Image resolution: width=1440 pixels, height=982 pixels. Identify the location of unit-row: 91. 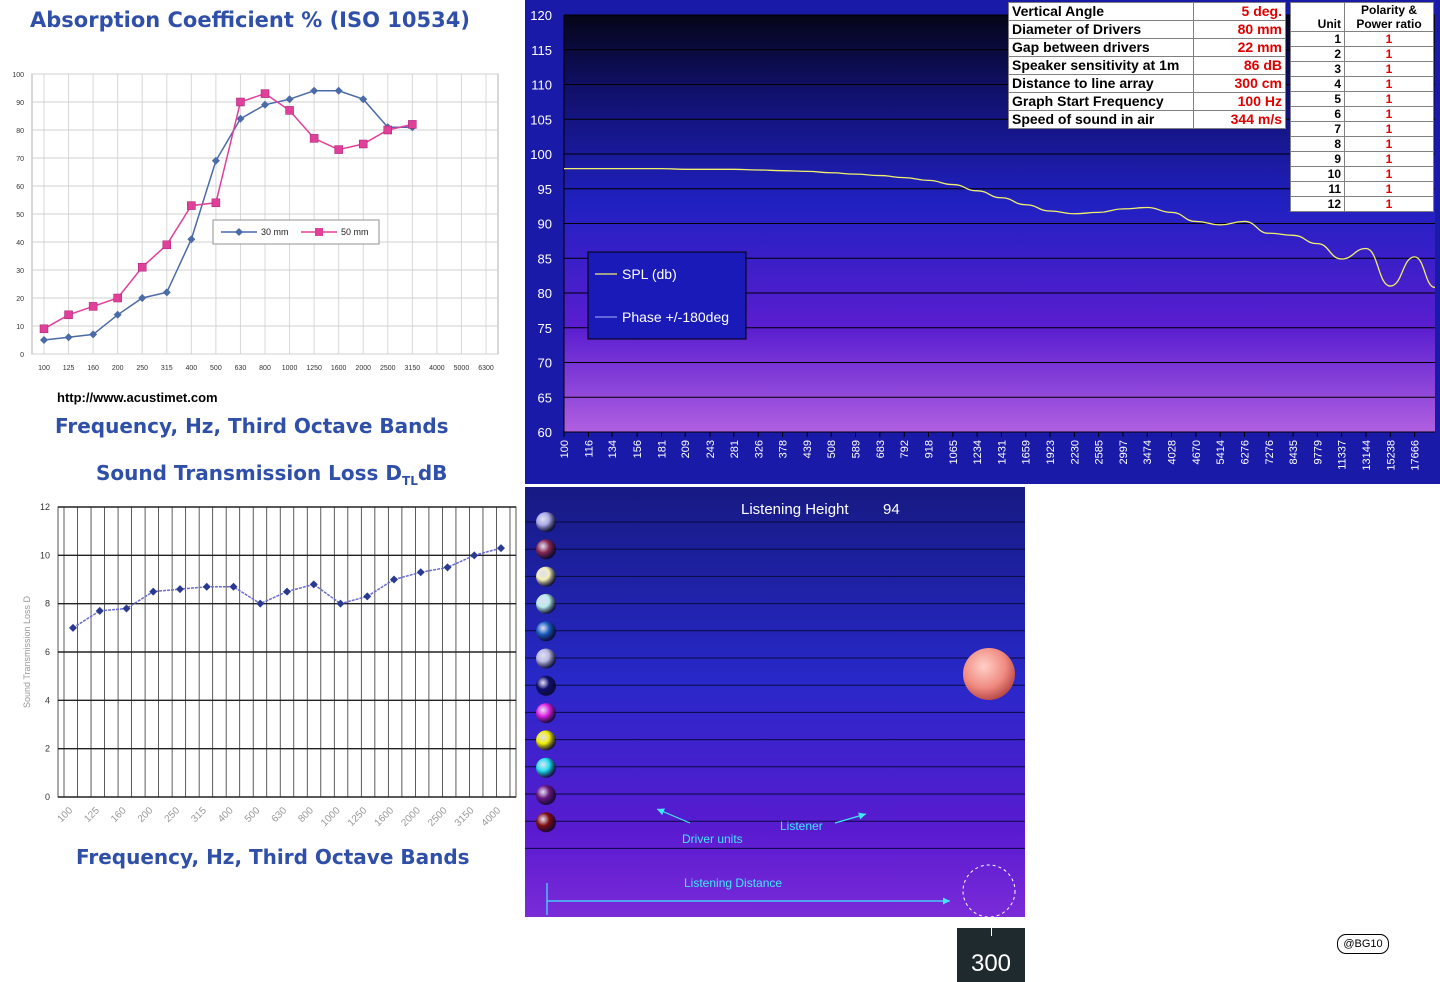
(1362, 159).